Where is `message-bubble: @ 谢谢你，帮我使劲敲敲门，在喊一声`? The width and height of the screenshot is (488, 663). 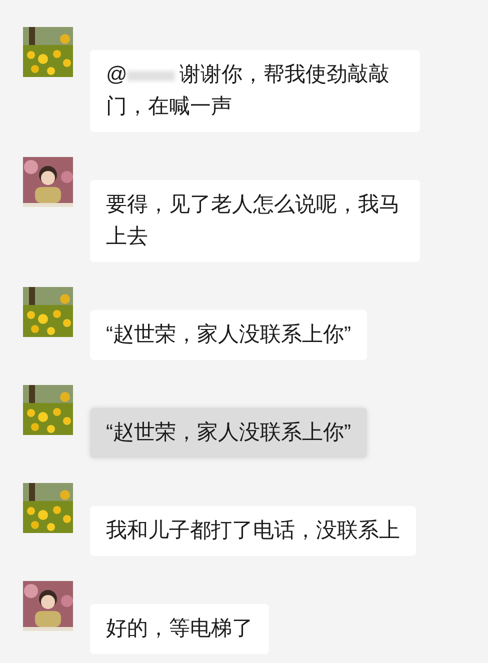
message-bubble: @ 谢谢你，帮我使劲敲敲门，在喊一声 is located at coordinates (255, 91).